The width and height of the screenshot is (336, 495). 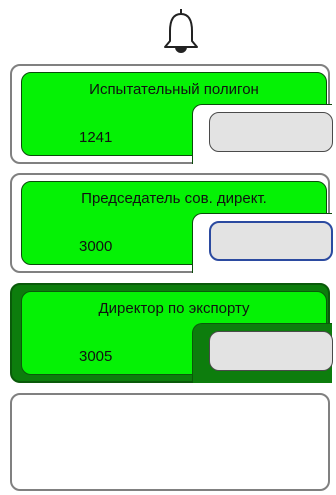 I want to click on bell-icon, so click(x=181, y=31).